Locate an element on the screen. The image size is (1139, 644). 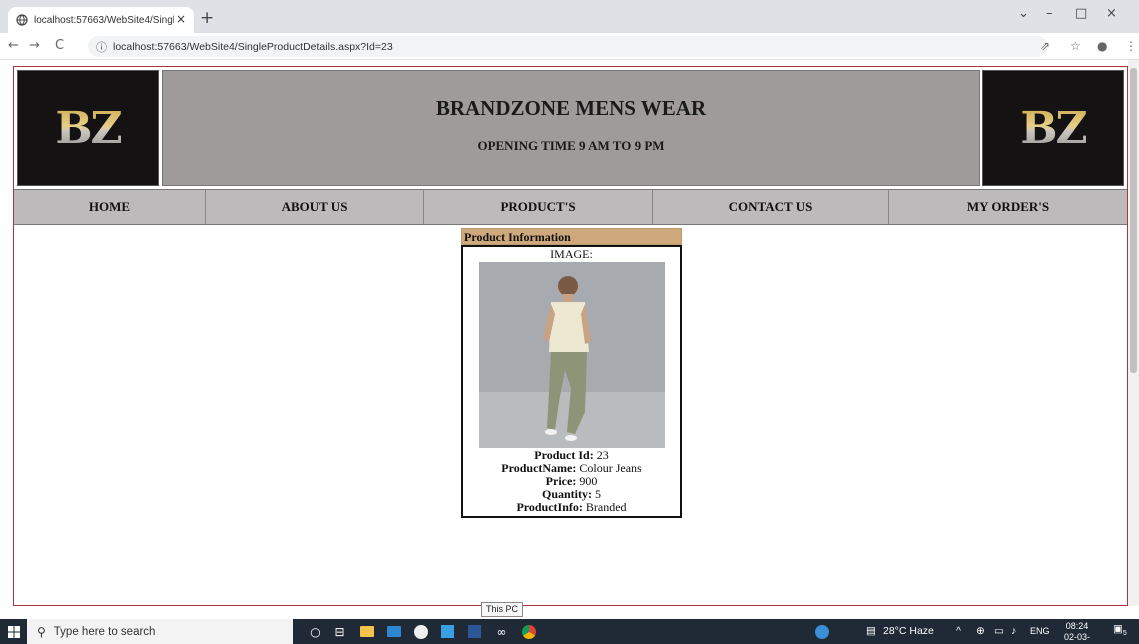
this-pc-tooltip: This PC is located at coordinates (502, 609).